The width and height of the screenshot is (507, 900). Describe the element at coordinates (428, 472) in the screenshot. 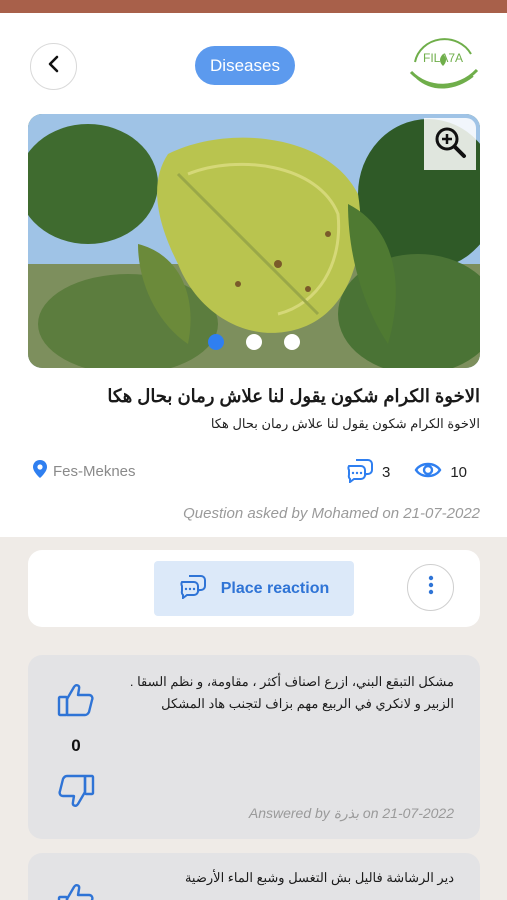

I see `eye-icon` at that location.